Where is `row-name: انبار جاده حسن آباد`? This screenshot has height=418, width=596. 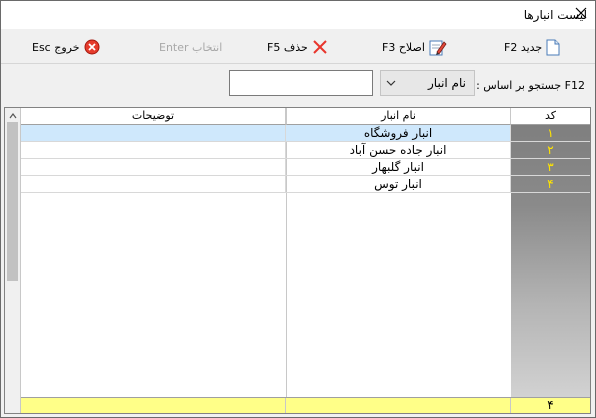 row-name: انبار جاده حسن آباد is located at coordinates (398, 150).